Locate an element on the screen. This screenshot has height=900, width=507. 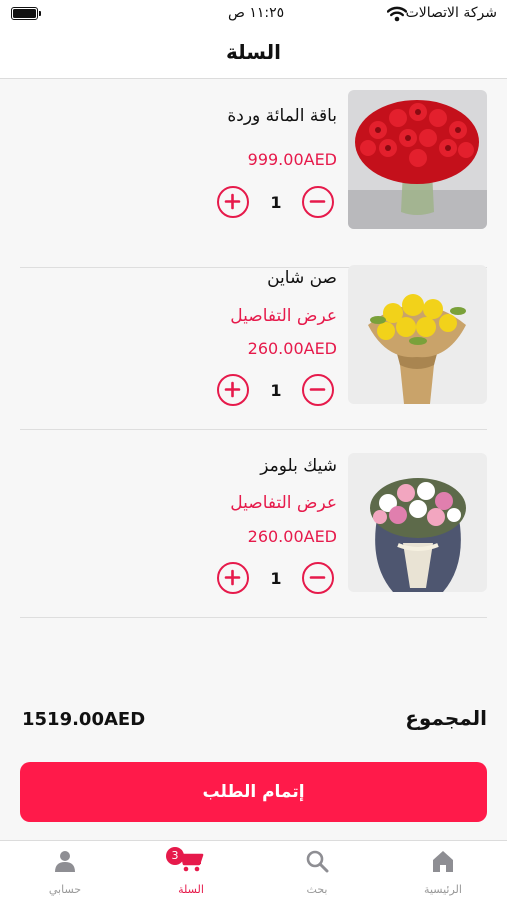
tab-cart: 3 السلة is located at coordinates (191, 870).